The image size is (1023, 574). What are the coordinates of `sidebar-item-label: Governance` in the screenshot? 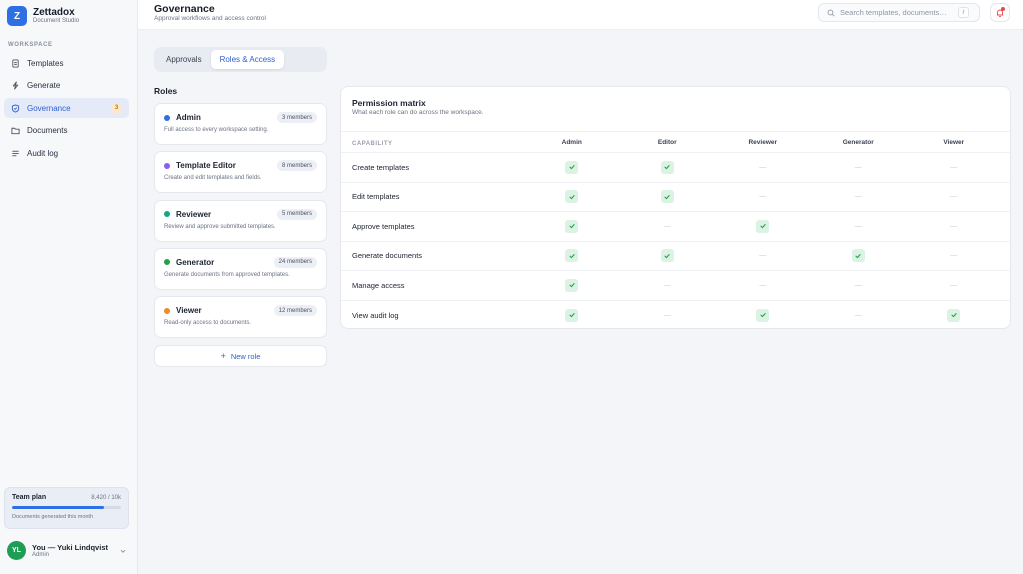 It's located at (49, 108).